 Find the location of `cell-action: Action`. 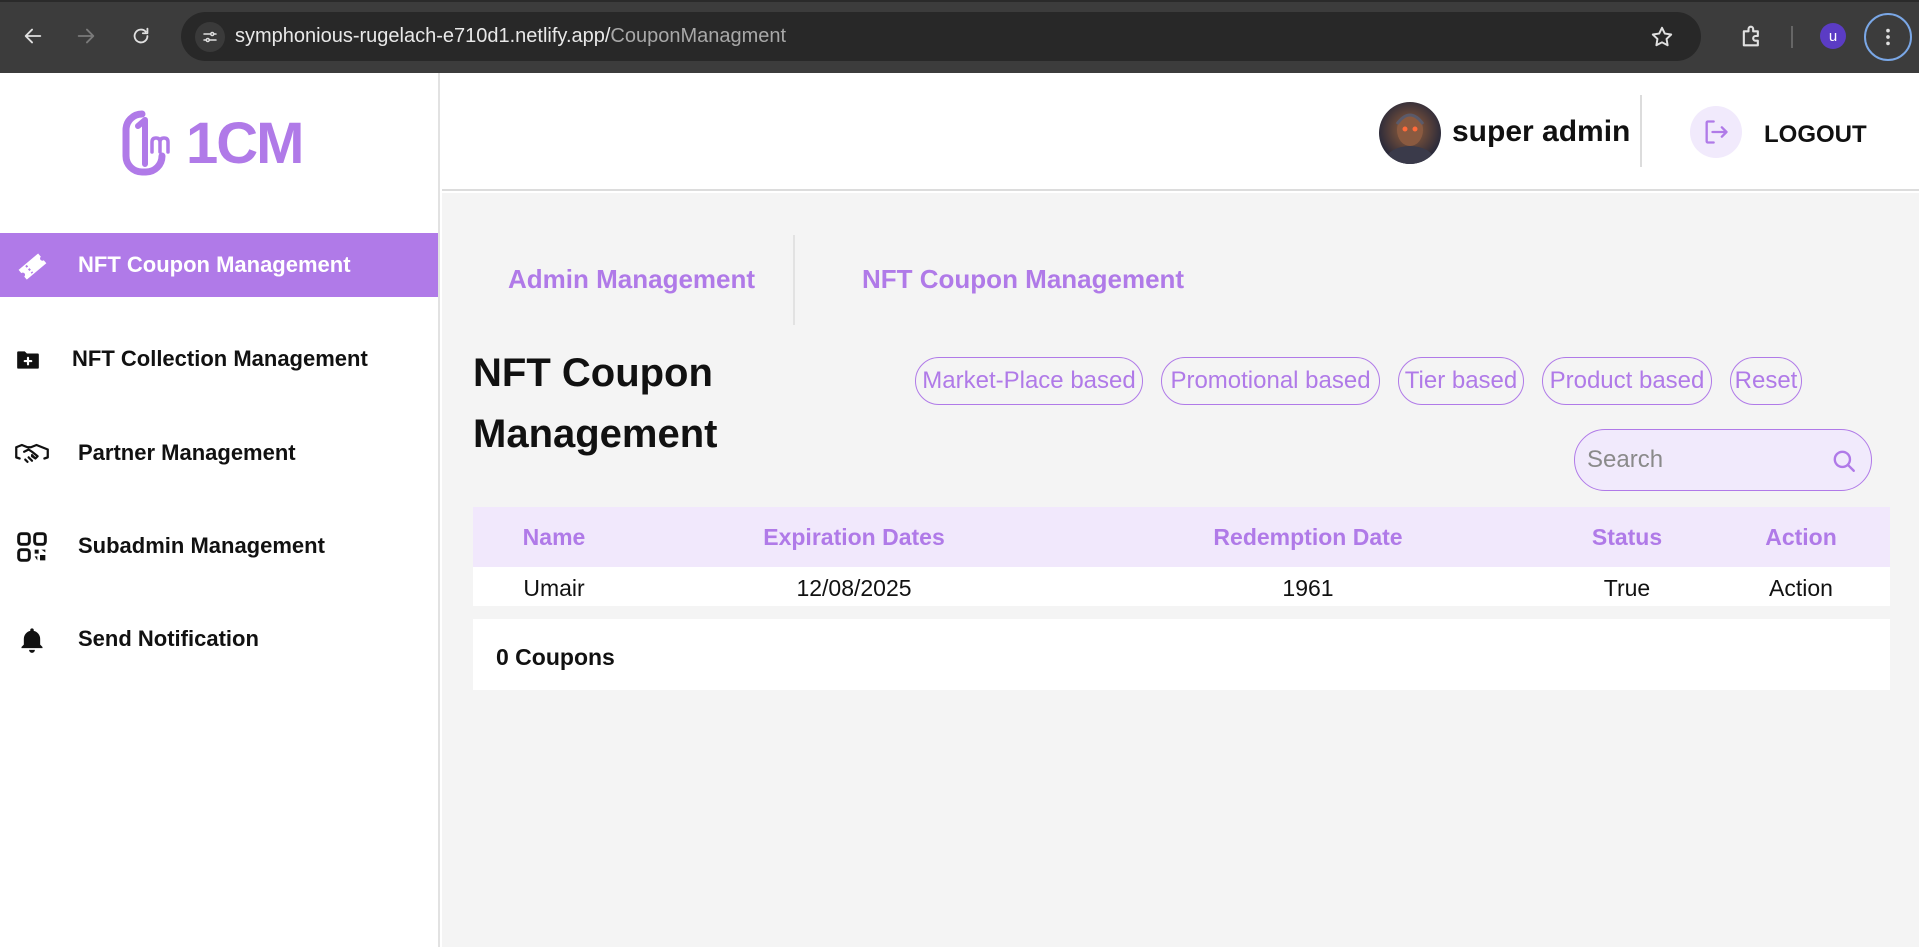

cell-action: Action is located at coordinates (1801, 588).